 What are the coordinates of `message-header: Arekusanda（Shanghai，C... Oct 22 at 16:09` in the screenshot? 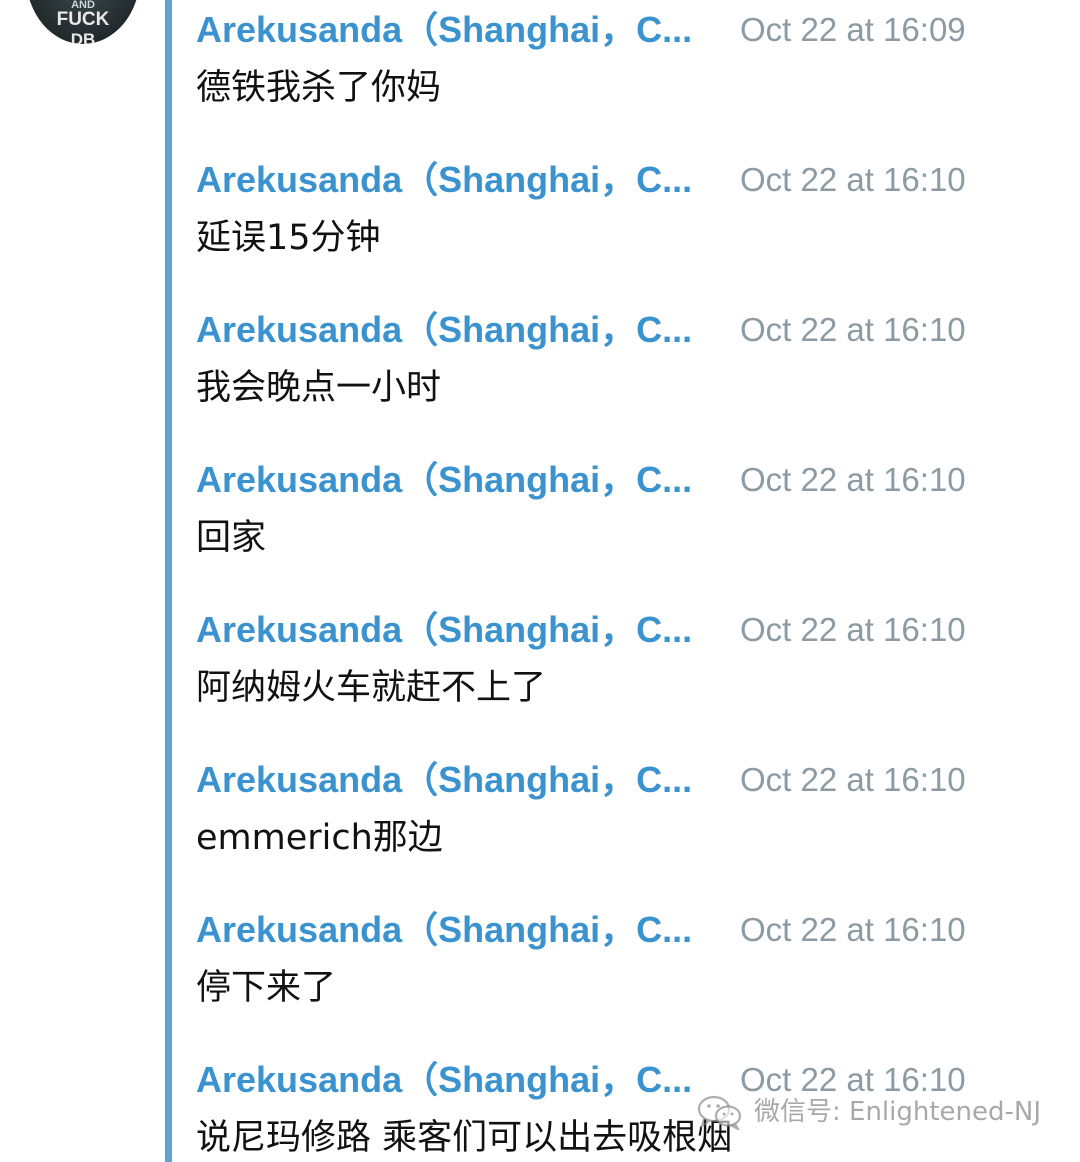 It's located at (626, 30).